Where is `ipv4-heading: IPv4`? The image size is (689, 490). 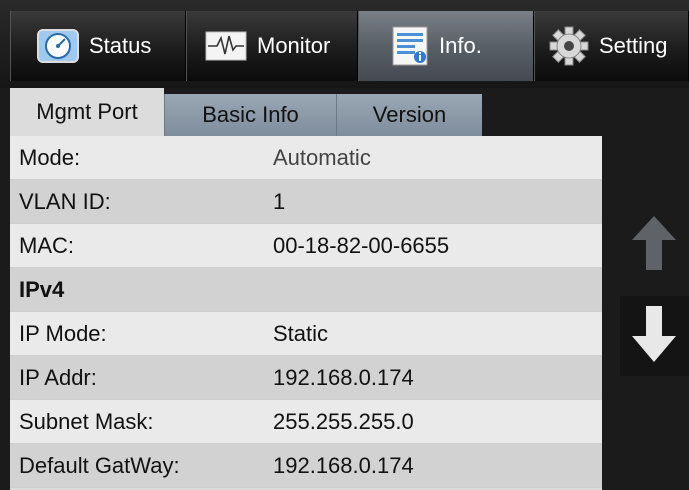 ipv4-heading: IPv4 is located at coordinates (42, 289).